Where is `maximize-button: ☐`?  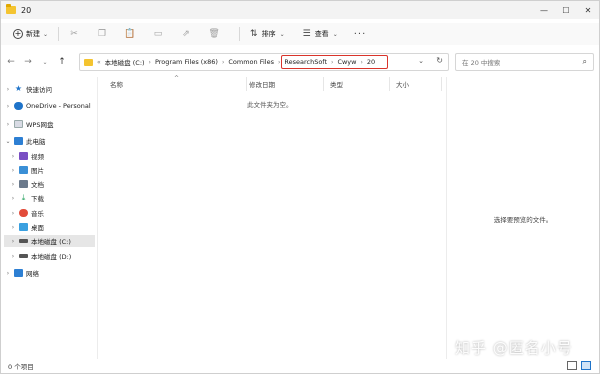 maximize-button: ☐ is located at coordinates (566, 10).